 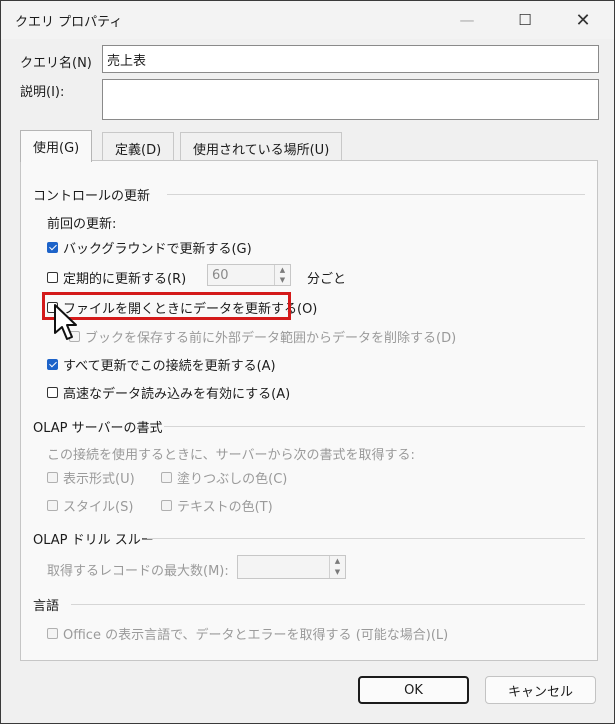 What do you see at coordinates (138, 571) in the screenshot?
I see `max-records-label: 取得するレコードの最大数(M):` at bounding box center [138, 571].